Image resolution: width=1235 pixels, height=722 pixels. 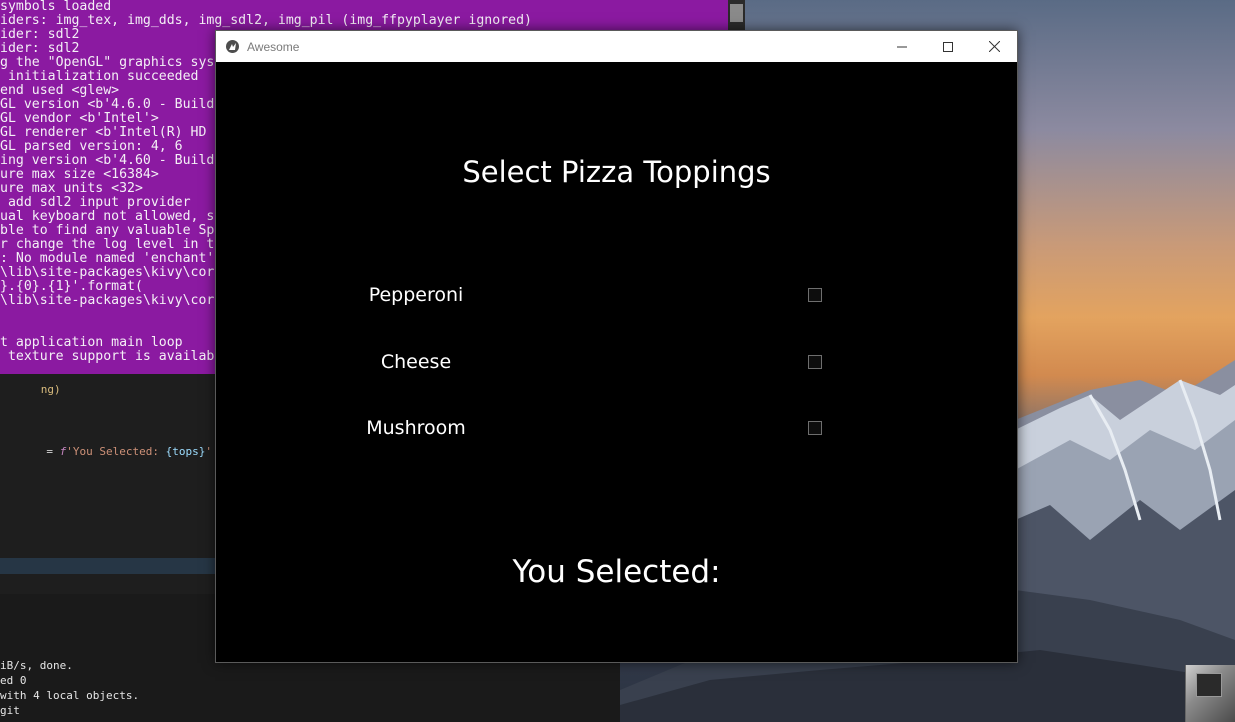 What do you see at coordinates (208, 451) in the screenshot?
I see `code-string-end: '` at bounding box center [208, 451].